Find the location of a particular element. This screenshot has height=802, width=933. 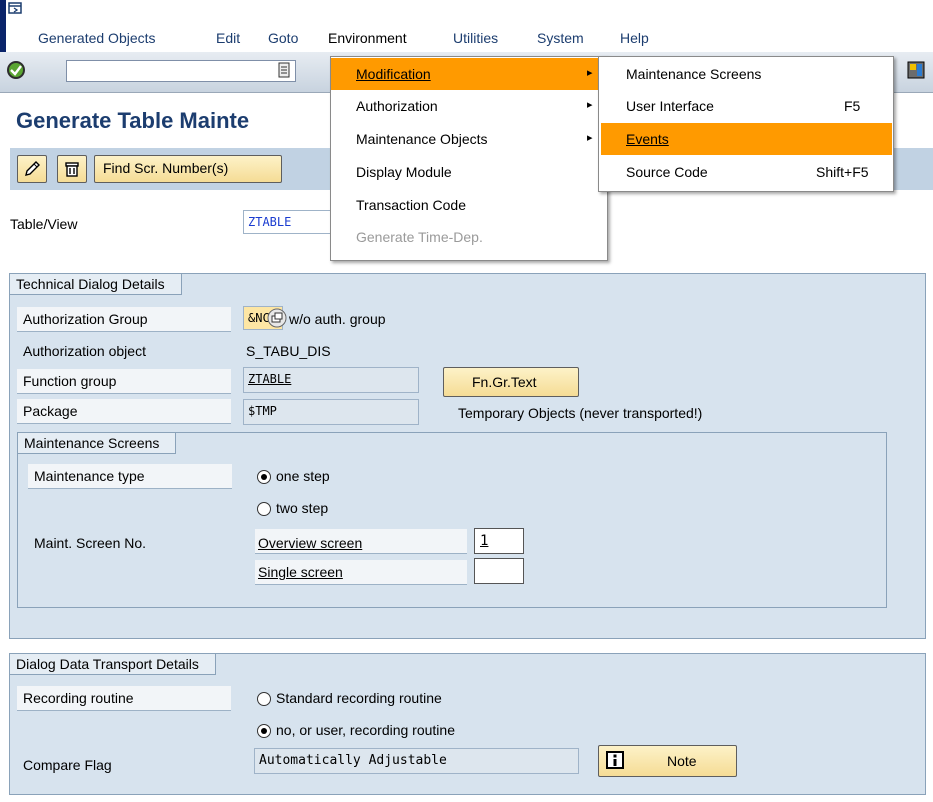

auth-group-hint: w/o auth. group is located at coordinates (337, 319).